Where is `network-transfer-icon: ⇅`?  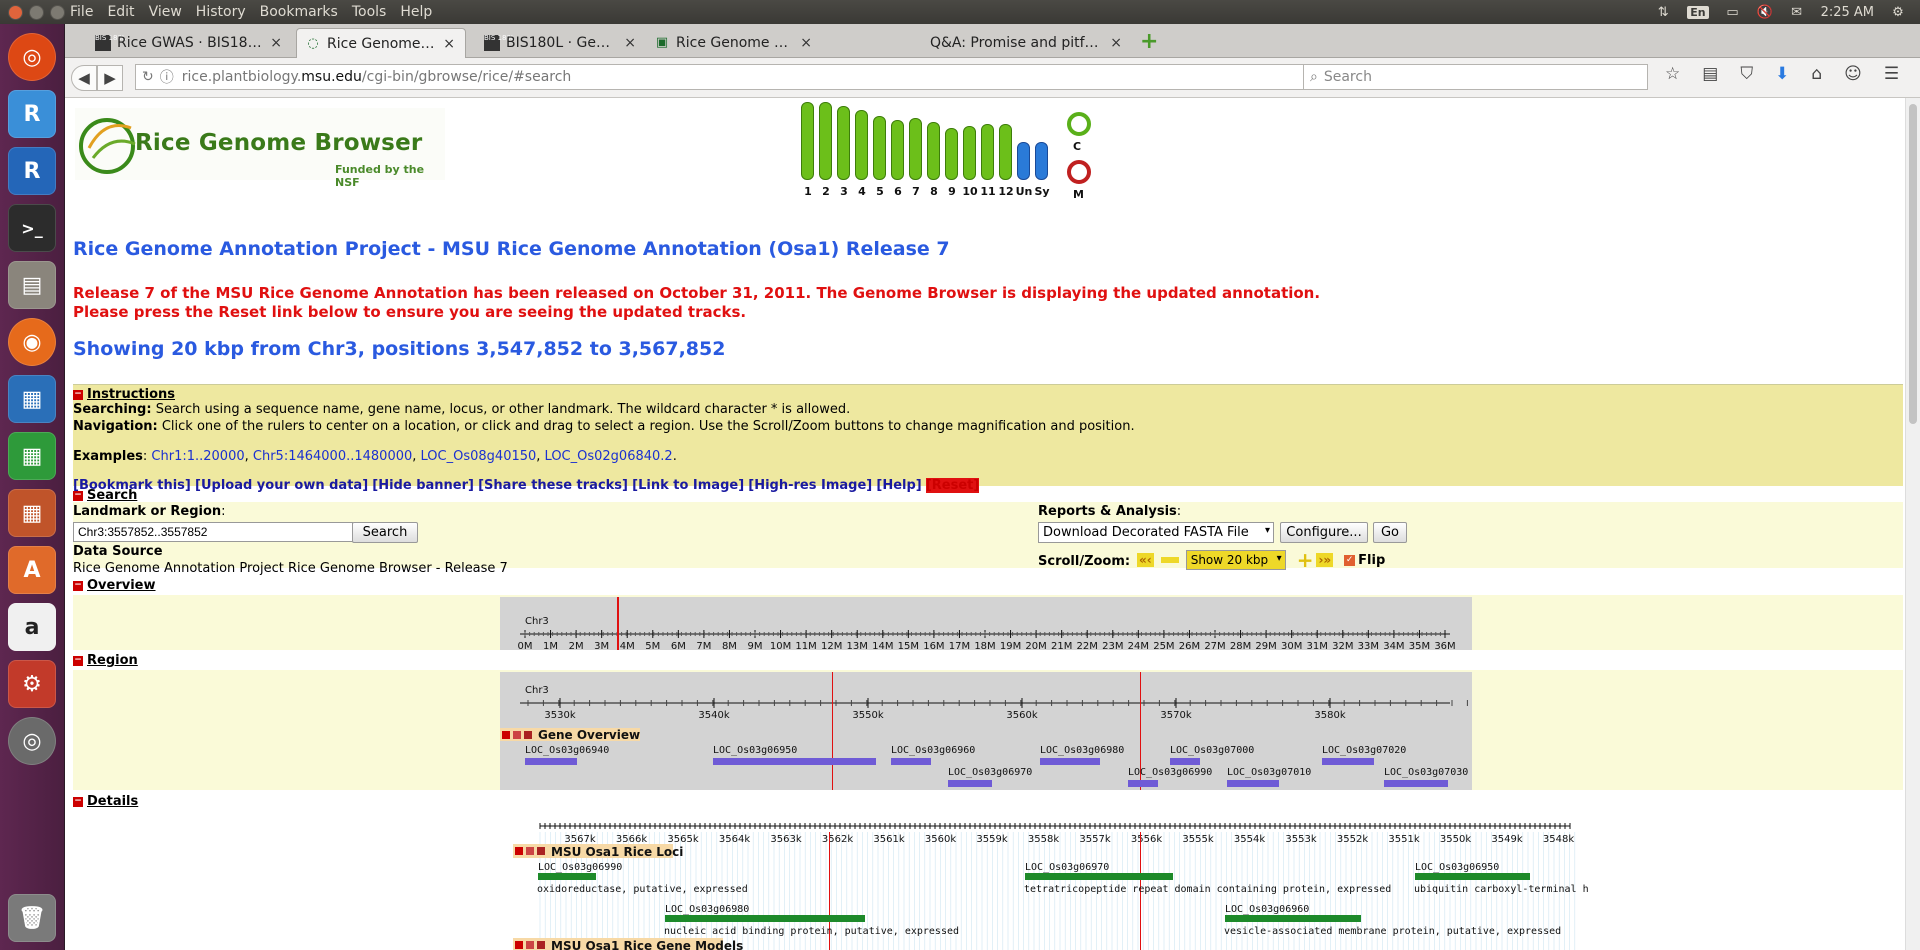 network-transfer-icon: ⇅ is located at coordinates (1663, 12).